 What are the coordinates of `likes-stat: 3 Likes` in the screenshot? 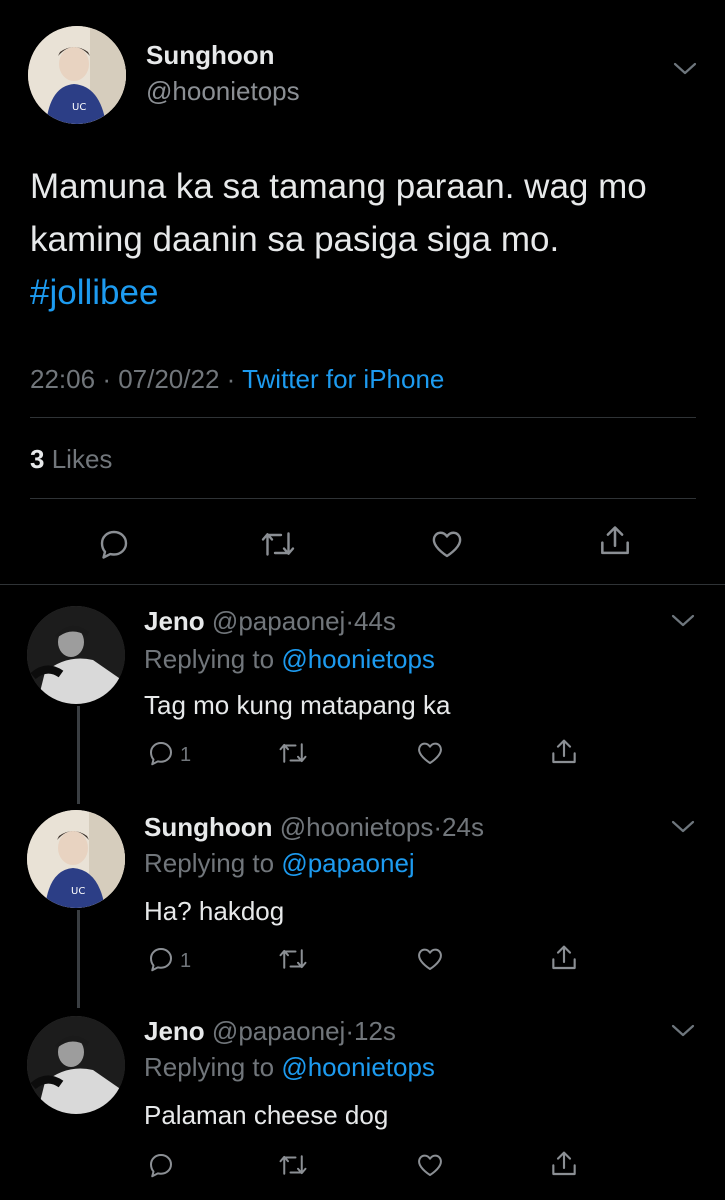 It's located at (71, 459).